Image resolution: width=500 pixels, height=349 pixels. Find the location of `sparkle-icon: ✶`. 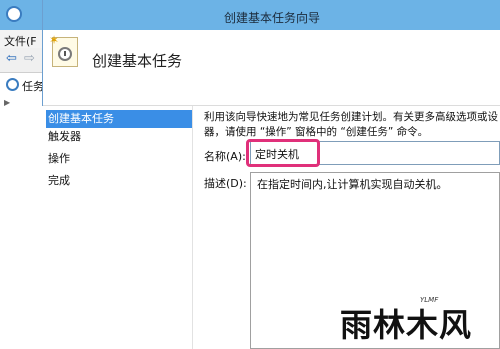

sparkle-icon: ✶ is located at coordinates (54, 40).